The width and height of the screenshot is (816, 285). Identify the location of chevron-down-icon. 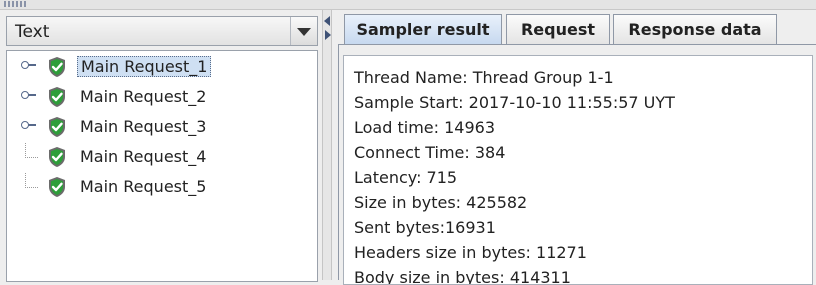
(304, 32).